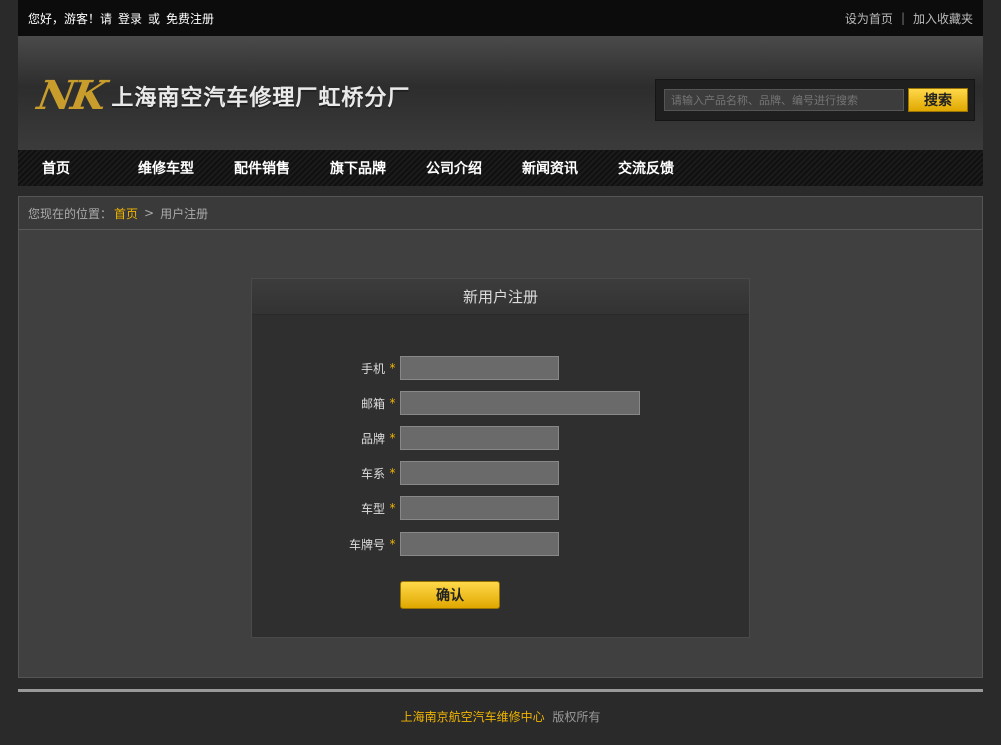 The width and height of the screenshot is (1001, 745). I want to click on site-logo: NK 上海南空汽车修理厂虹桥分厂, so click(222, 95).